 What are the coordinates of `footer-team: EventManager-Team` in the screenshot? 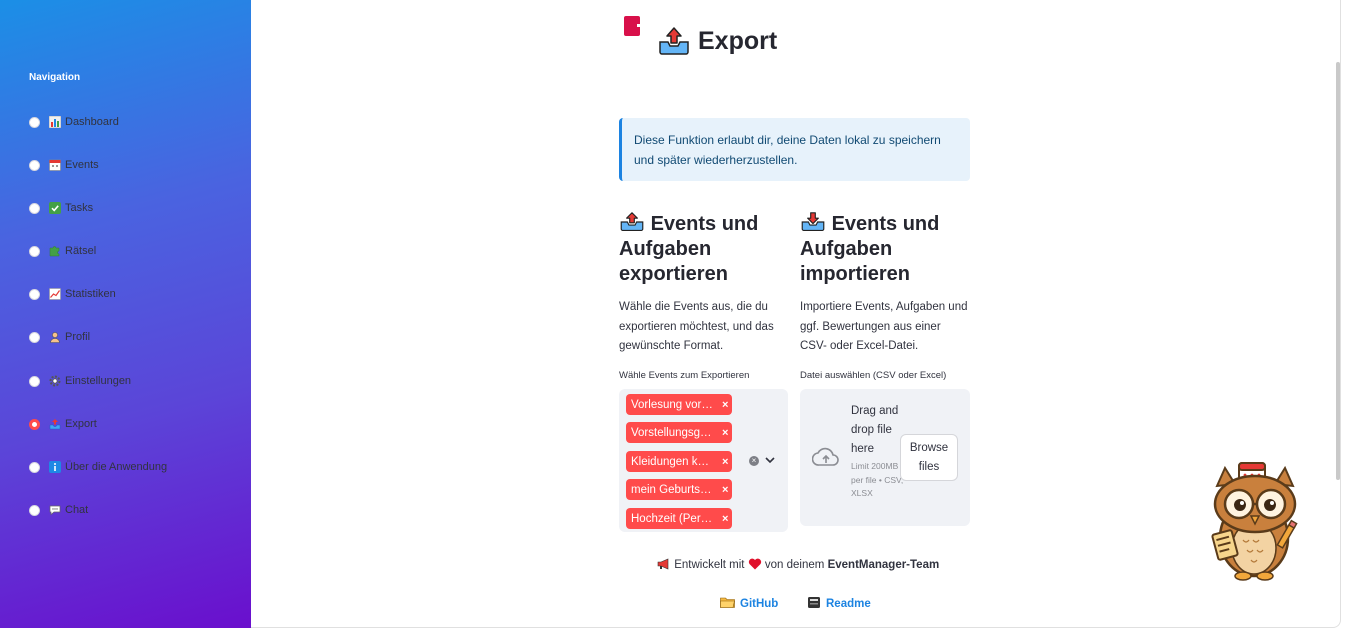 It's located at (883, 565).